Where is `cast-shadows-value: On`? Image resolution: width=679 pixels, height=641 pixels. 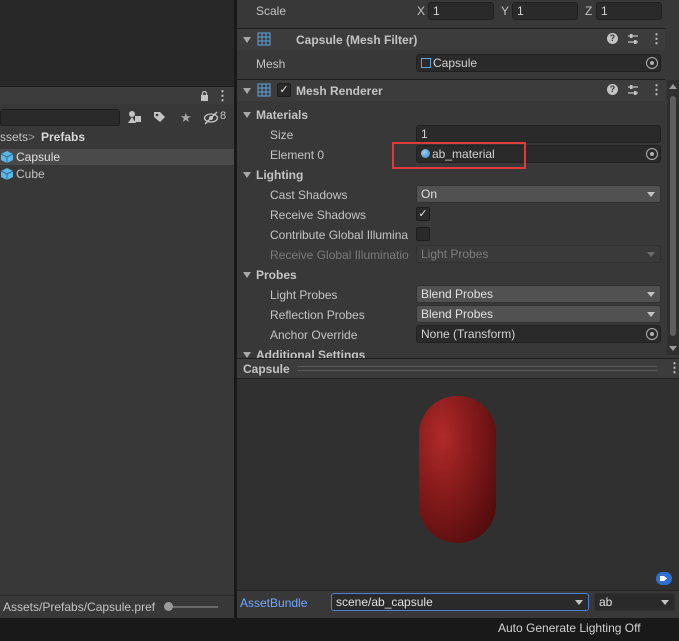
cast-shadows-value: On is located at coordinates (429, 194).